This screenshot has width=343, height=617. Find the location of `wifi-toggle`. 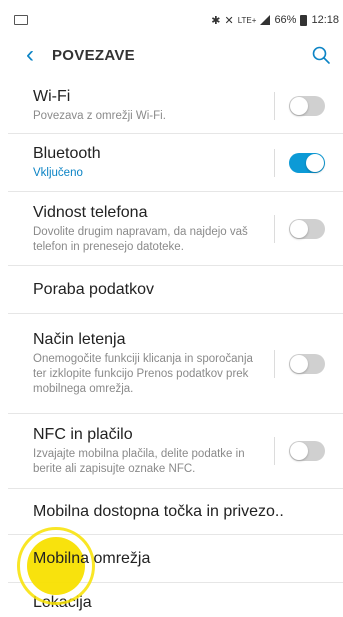

wifi-toggle is located at coordinates (307, 105).